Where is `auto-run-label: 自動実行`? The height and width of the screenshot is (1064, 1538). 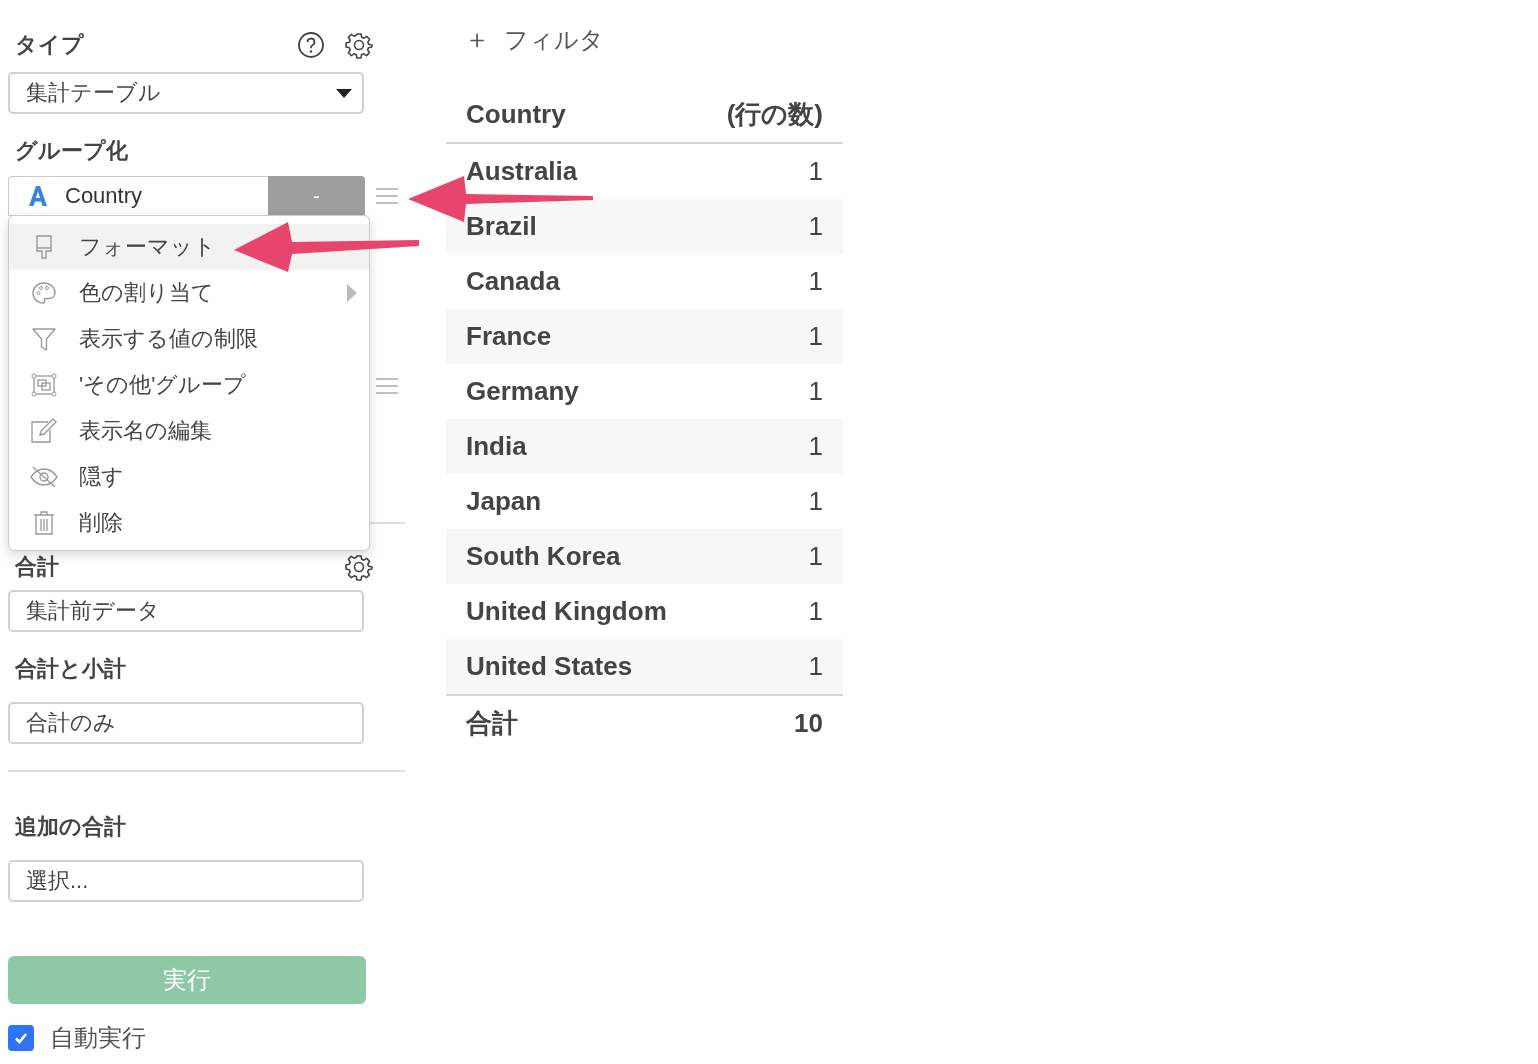 auto-run-label: 自動実行 is located at coordinates (98, 1038).